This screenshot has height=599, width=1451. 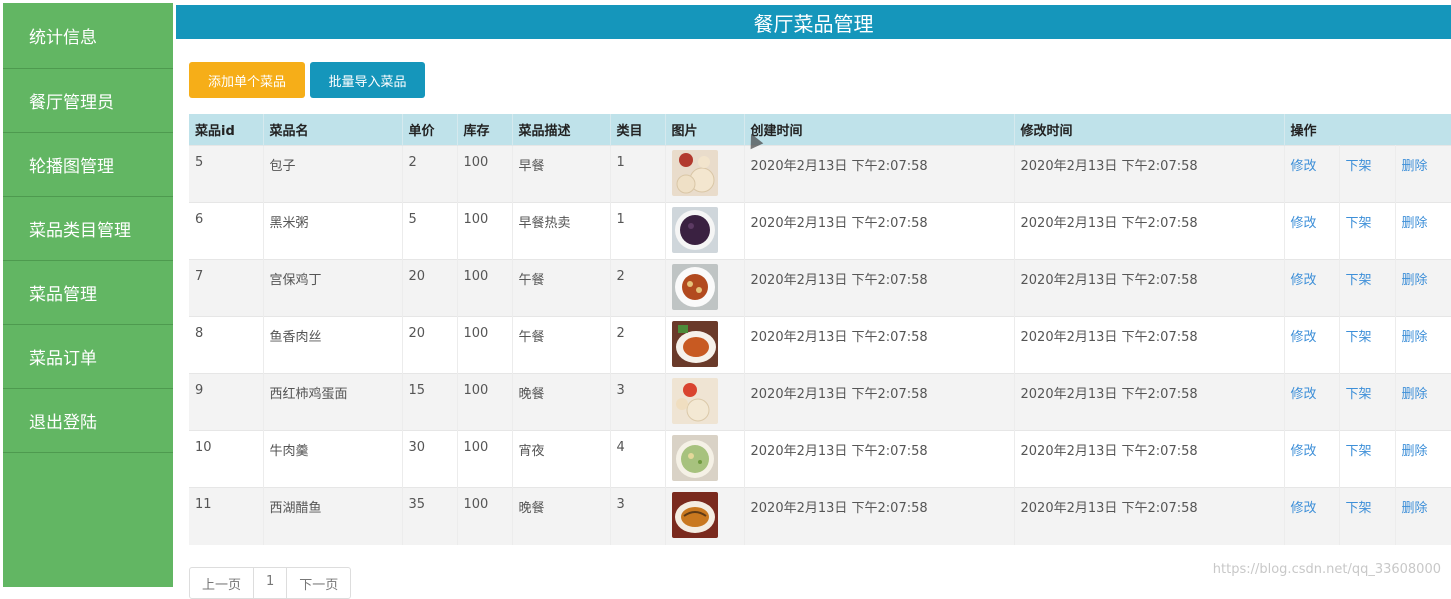 What do you see at coordinates (71, 103) in the screenshot?
I see `sidebar-item-label: 餐厅管理员` at bounding box center [71, 103].